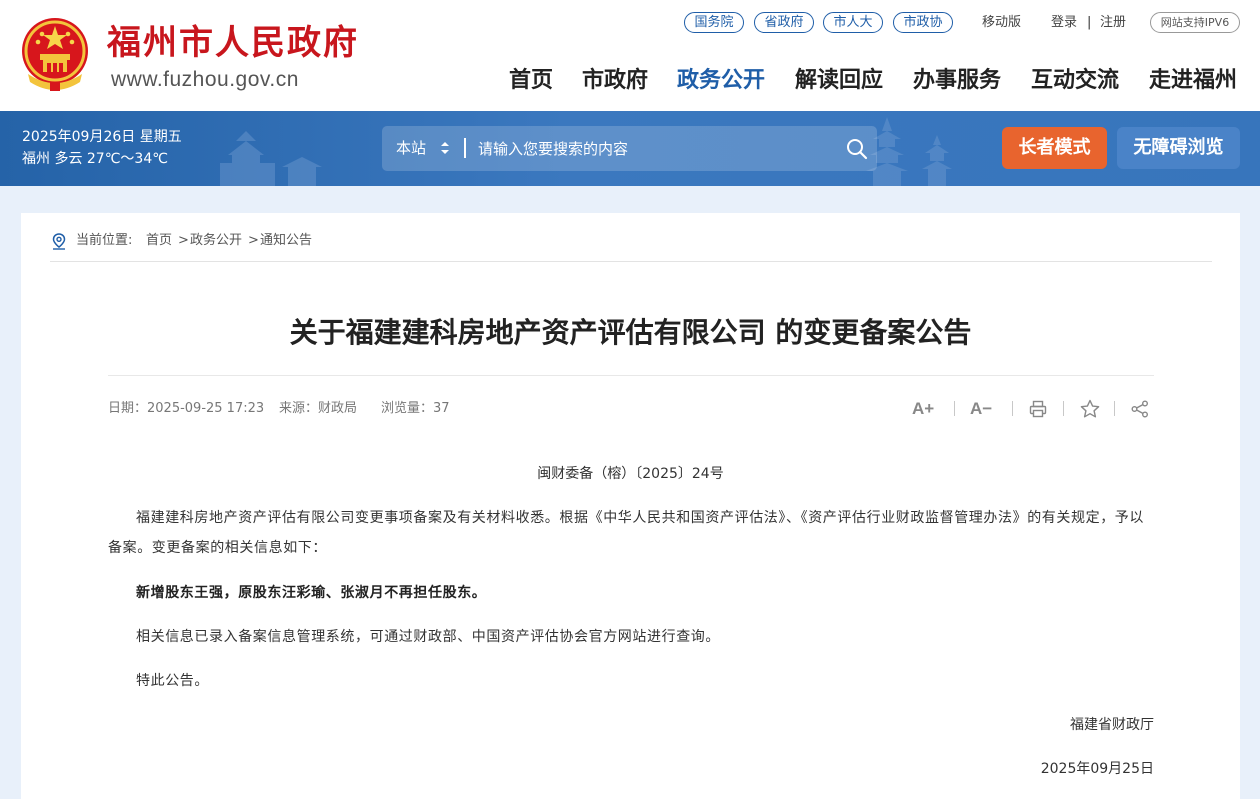 Image resolution: width=1260 pixels, height=799 pixels. I want to click on search-divider, so click(465, 148).